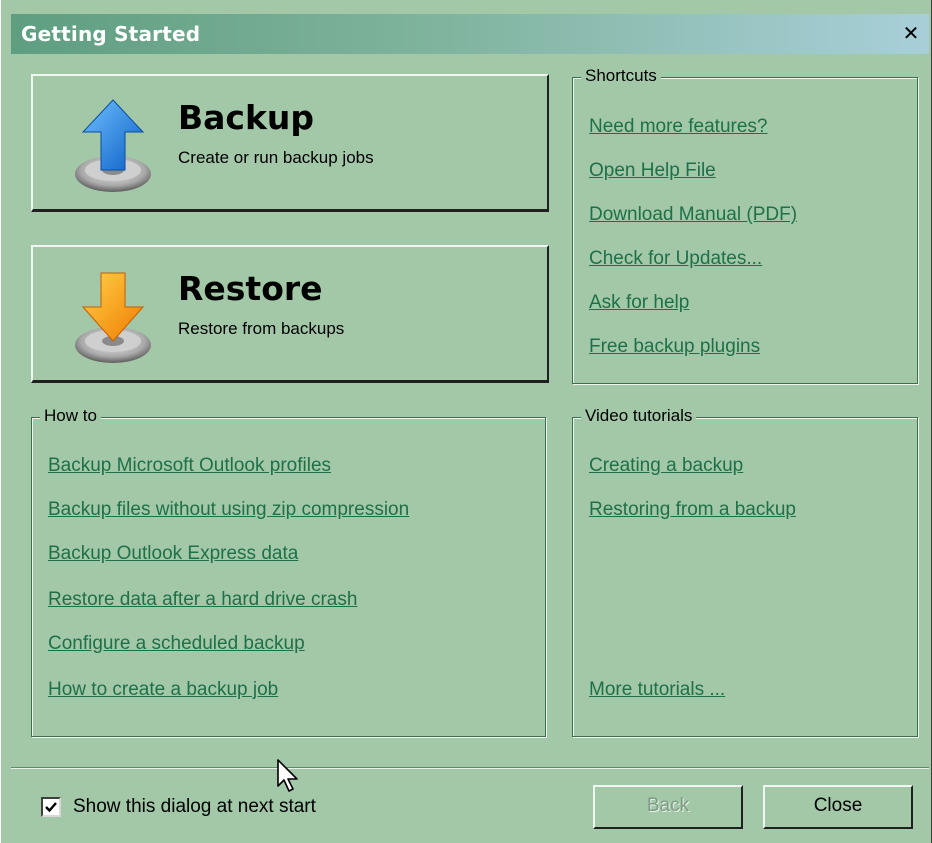 The image size is (932, 843). What do you see at coordinates (111, 34) in the screenshot?
I see `window-title: Getting Started` at bounding box center [111, 34].